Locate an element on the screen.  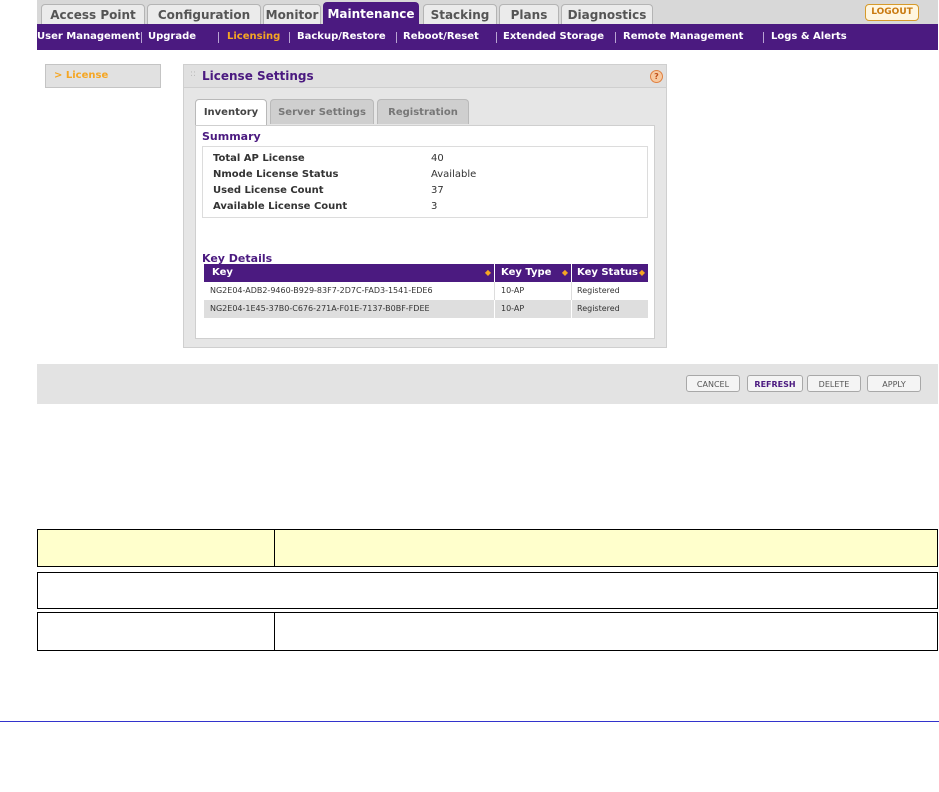
drag-grip-icon: :: is located at coordinates (193, 74).